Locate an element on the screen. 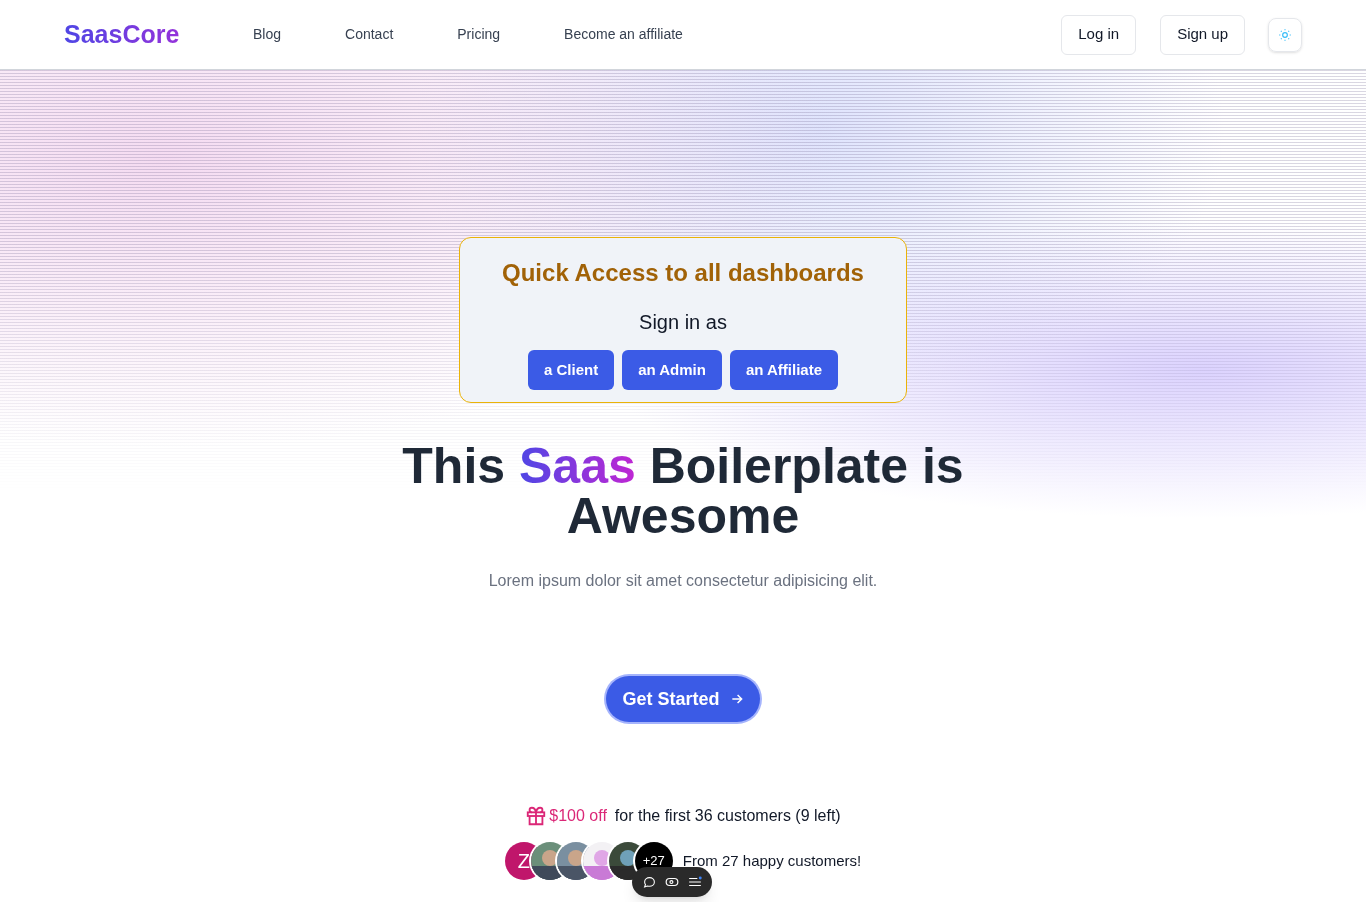 The image size is (1366, 902). nav-link: Contact is located at coordinates (369, 34).